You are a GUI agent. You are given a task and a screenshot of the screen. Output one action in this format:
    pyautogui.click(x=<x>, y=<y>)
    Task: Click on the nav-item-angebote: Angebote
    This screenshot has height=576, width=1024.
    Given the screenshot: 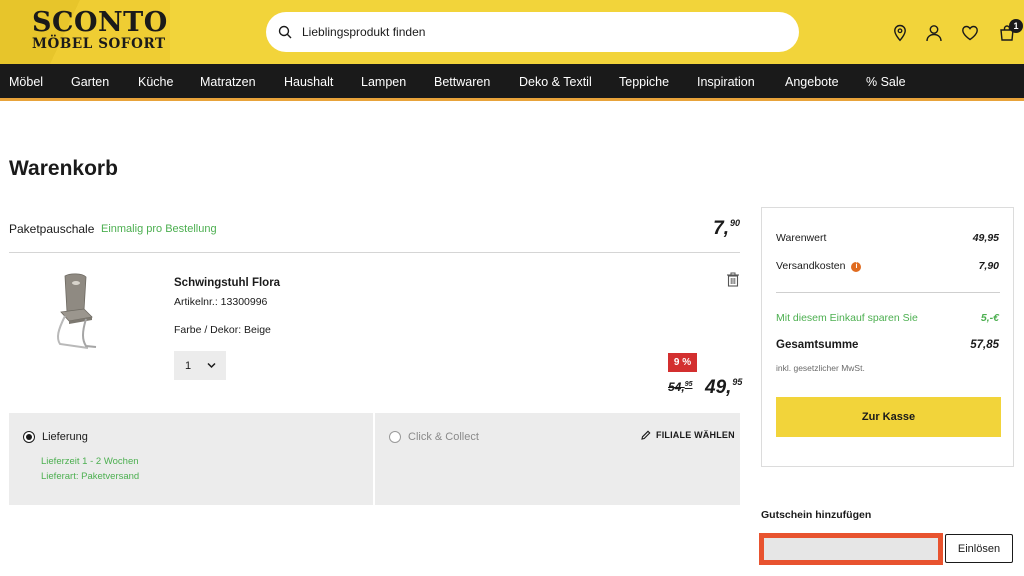 What is the action you would take?
    pyautogui.click(x=812, y=82)
    